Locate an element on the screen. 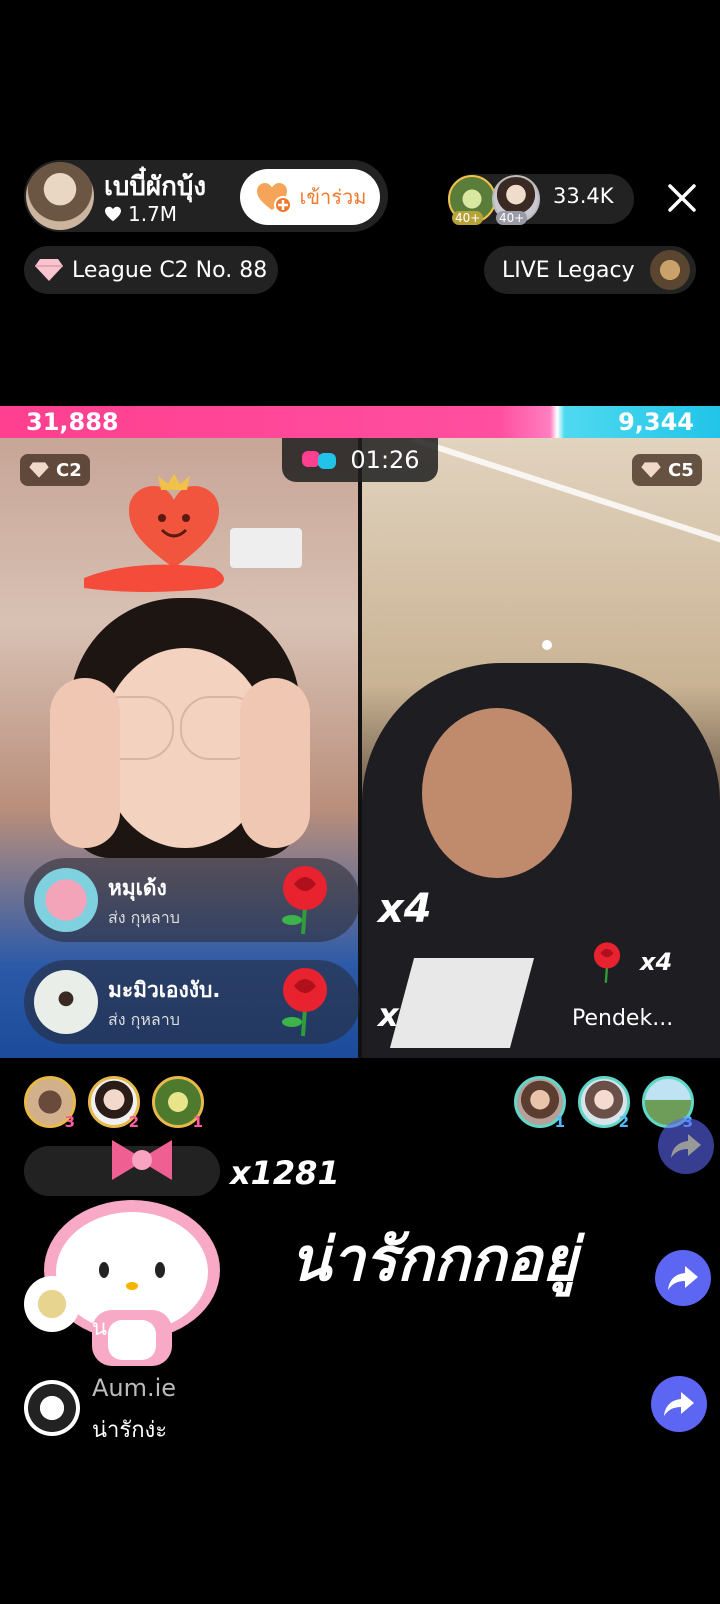  left-rank-badge: C2 is located at coordinates (55, 470).